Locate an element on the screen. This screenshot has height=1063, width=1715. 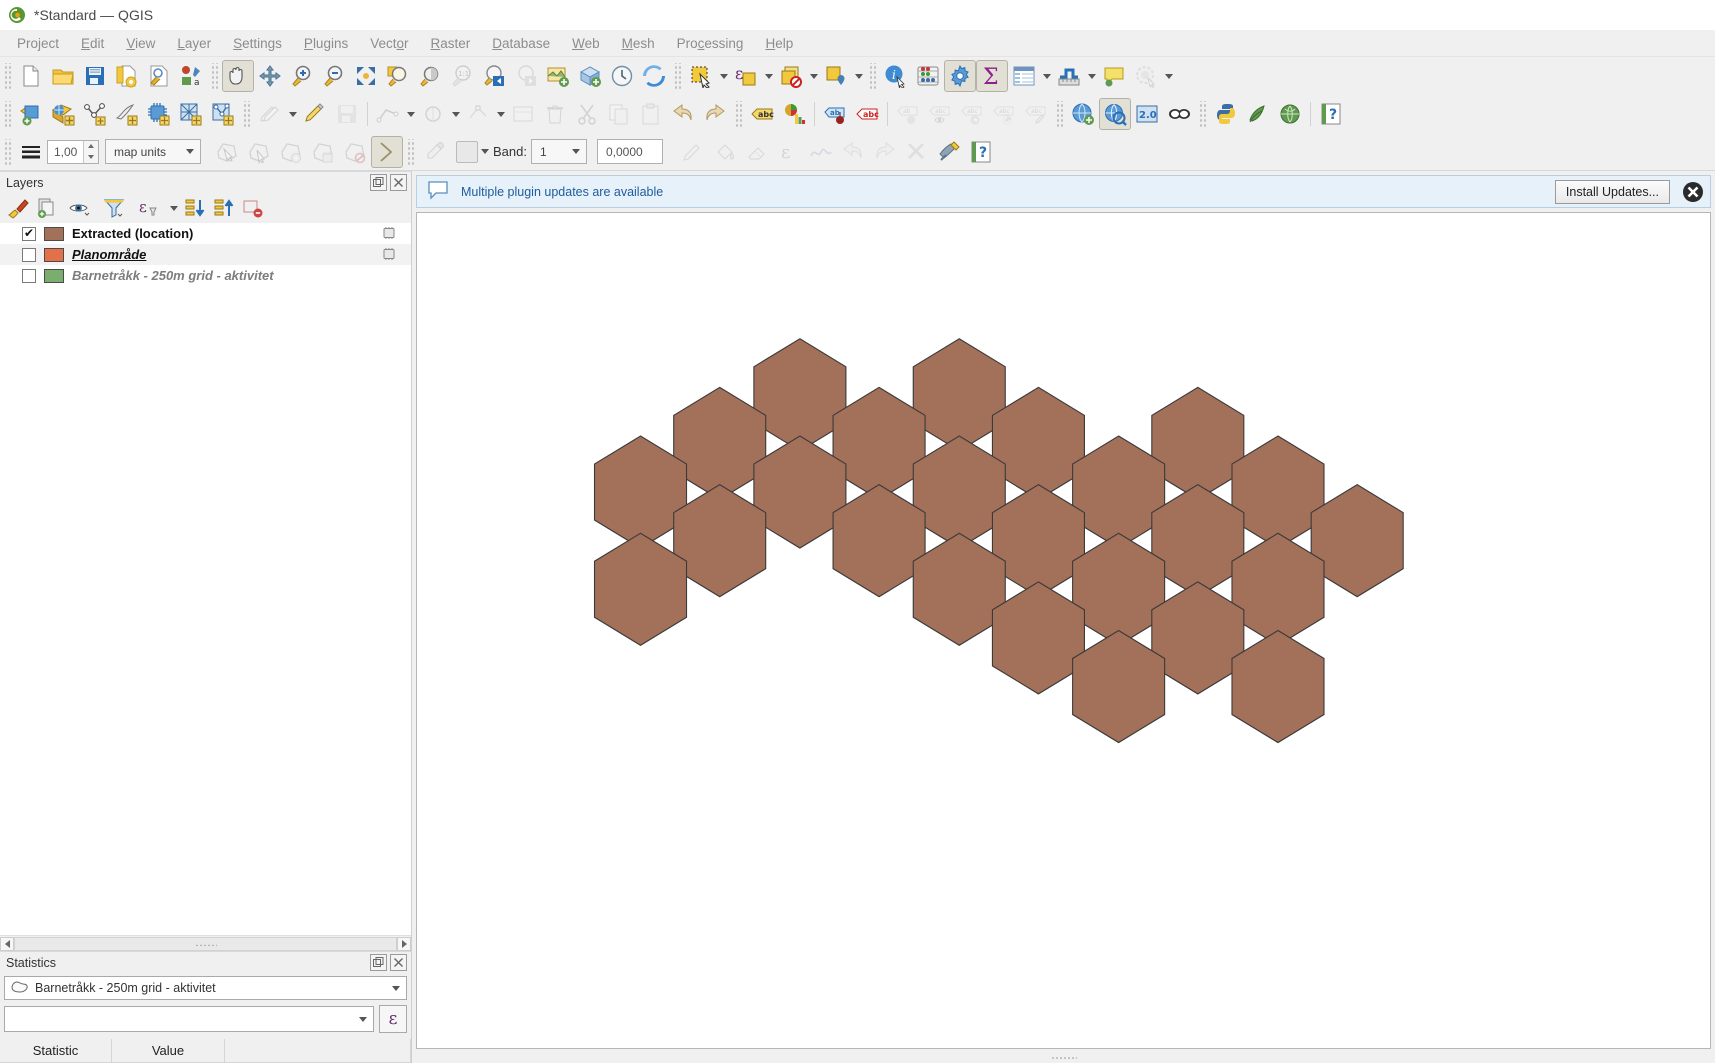
color-picker-button is located at coordinates (434, 152).